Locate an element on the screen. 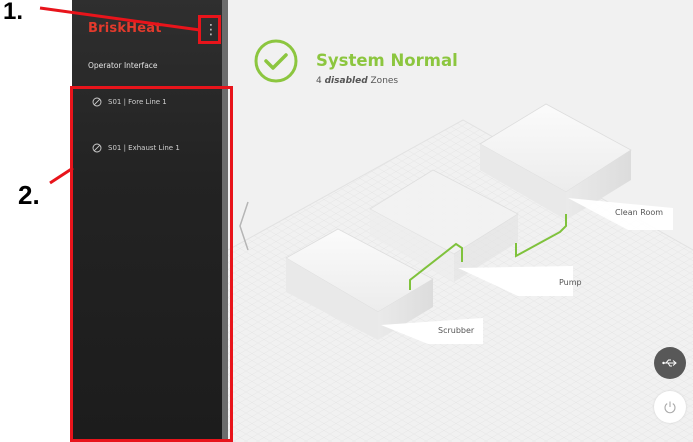 This screenshot has height=442, width=693. pump-label: Pump is located at coordinates (570, 282).